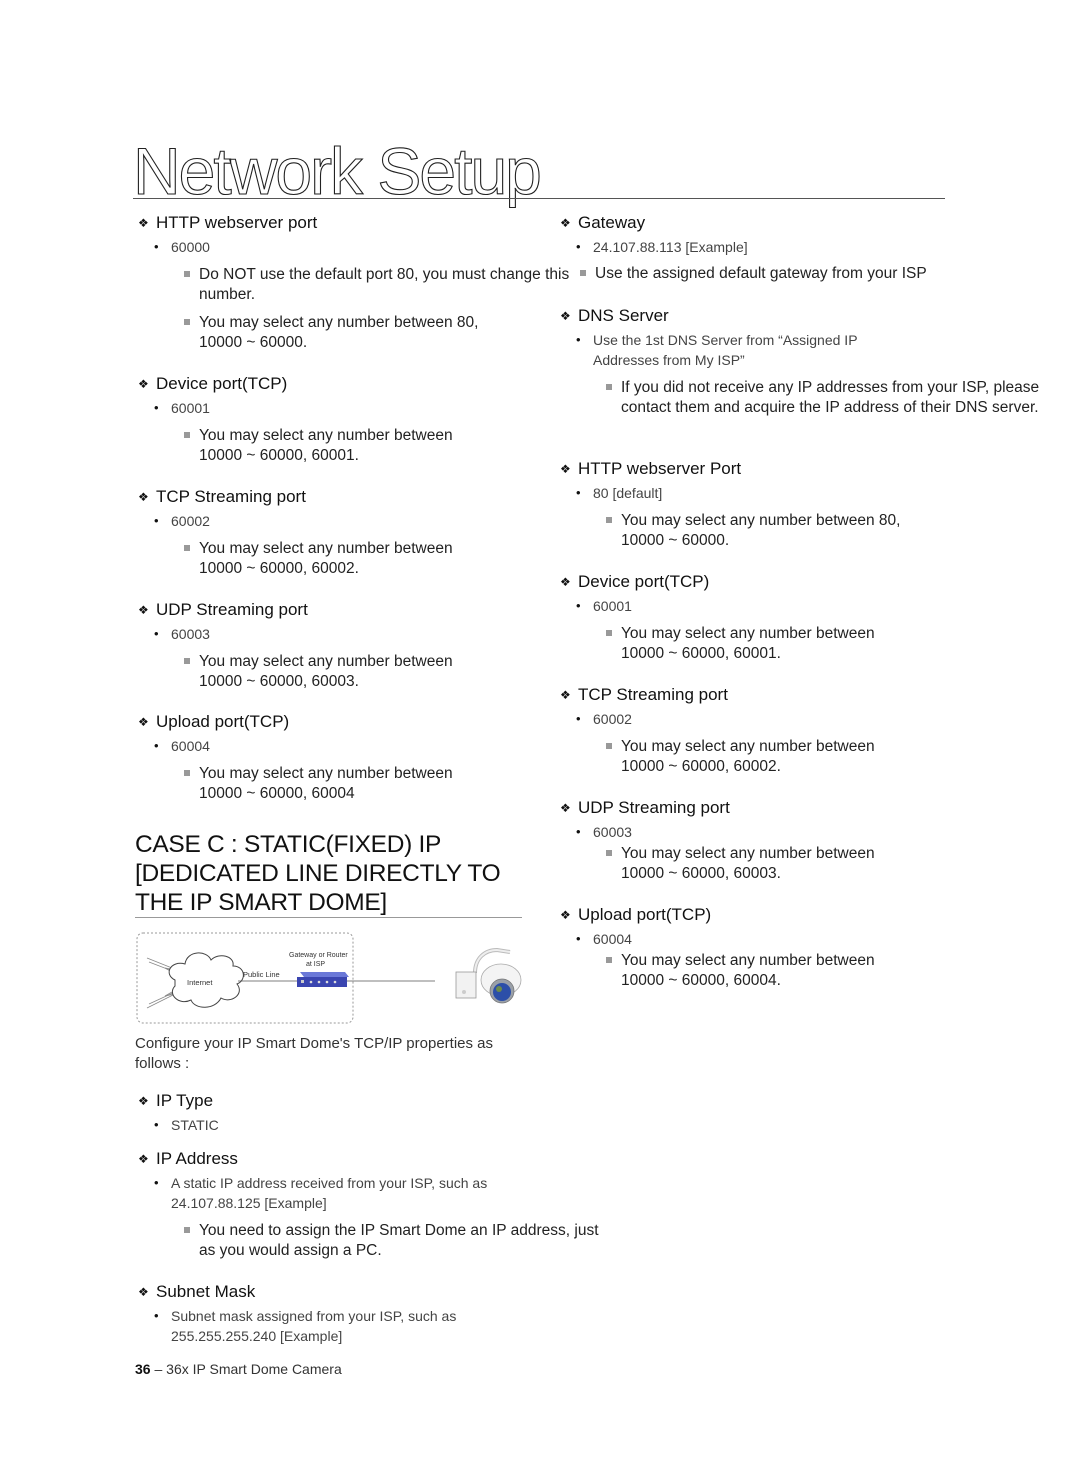 This screenshot has height=1479, width=1080. Describe the element at coordinates (373, 1112) in the screenshot. I see `section-ip-type: ❖IP Type STATIC` at that location.